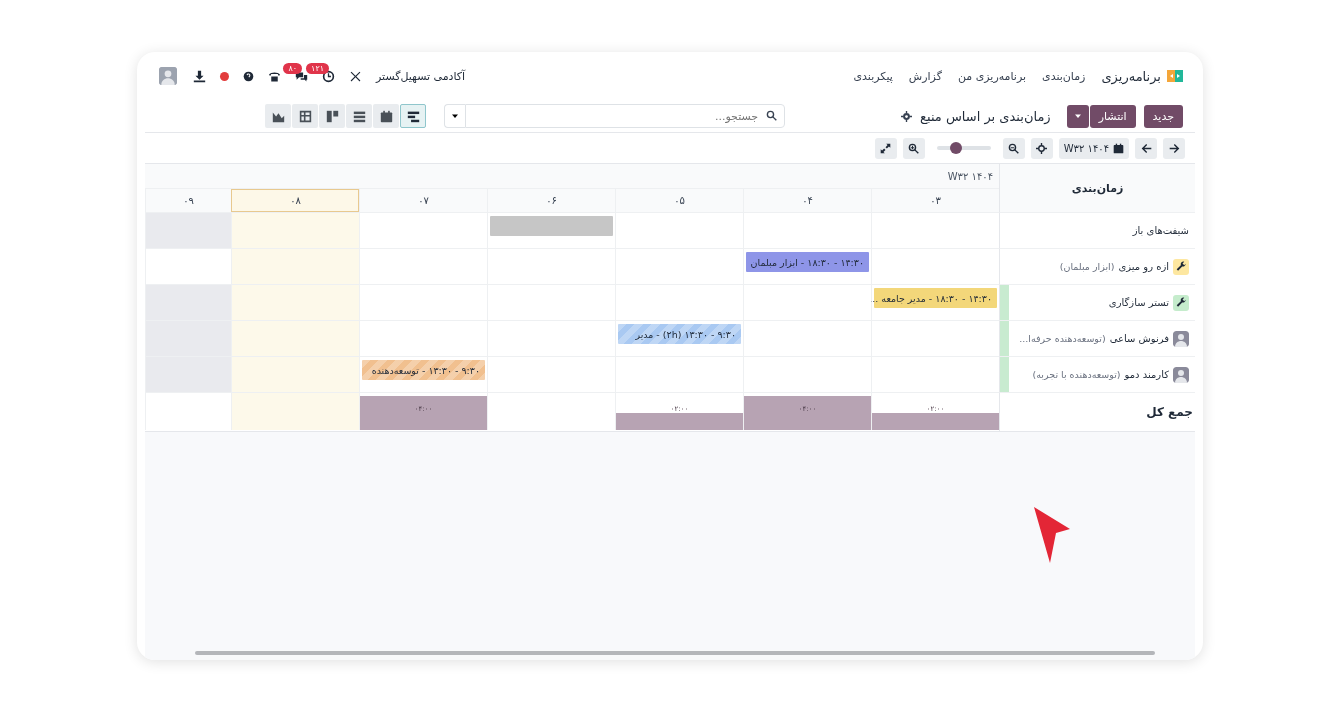 The height and width of the screenshot is (711, 1320). What do you see at coordinates (1087, 266) in the screenshot?
I see `resource-role: (ابزار مبلمان)` at bounding box center [1087, 266].